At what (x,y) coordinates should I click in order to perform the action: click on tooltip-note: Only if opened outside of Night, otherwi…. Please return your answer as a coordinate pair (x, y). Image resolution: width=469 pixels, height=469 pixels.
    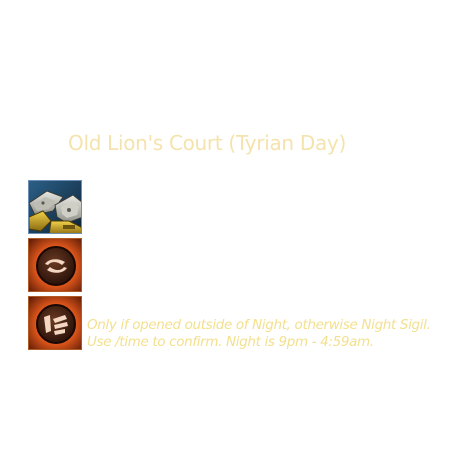
    Looking at the image, I should click on (259, 334).